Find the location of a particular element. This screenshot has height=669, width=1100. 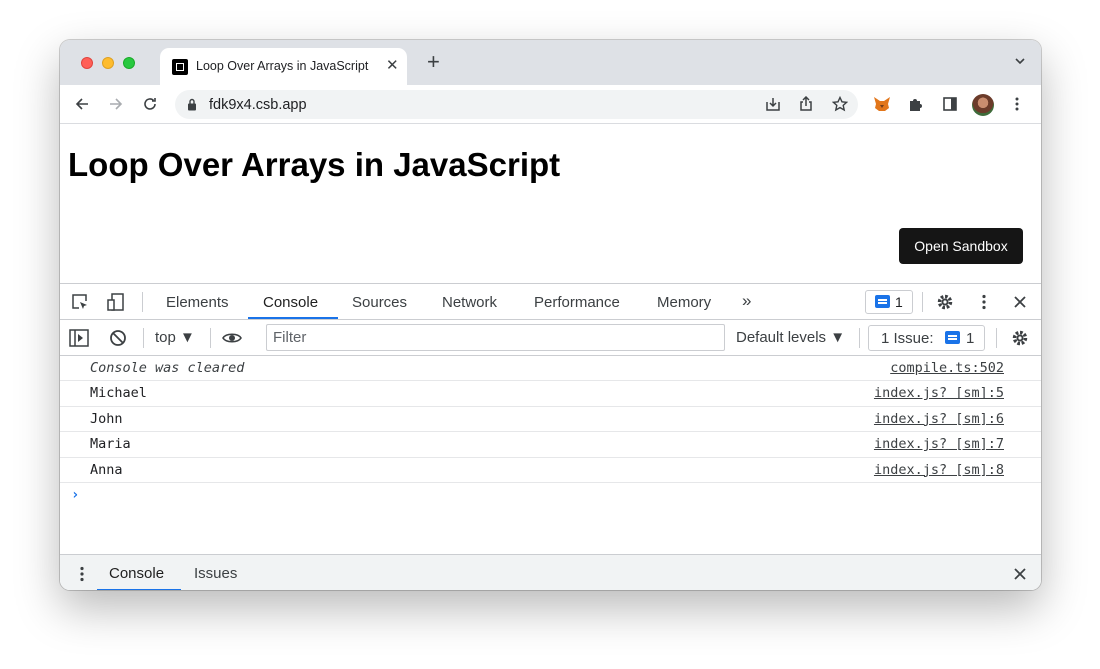

settings-gear-icon is located at coordinates (945, 302).